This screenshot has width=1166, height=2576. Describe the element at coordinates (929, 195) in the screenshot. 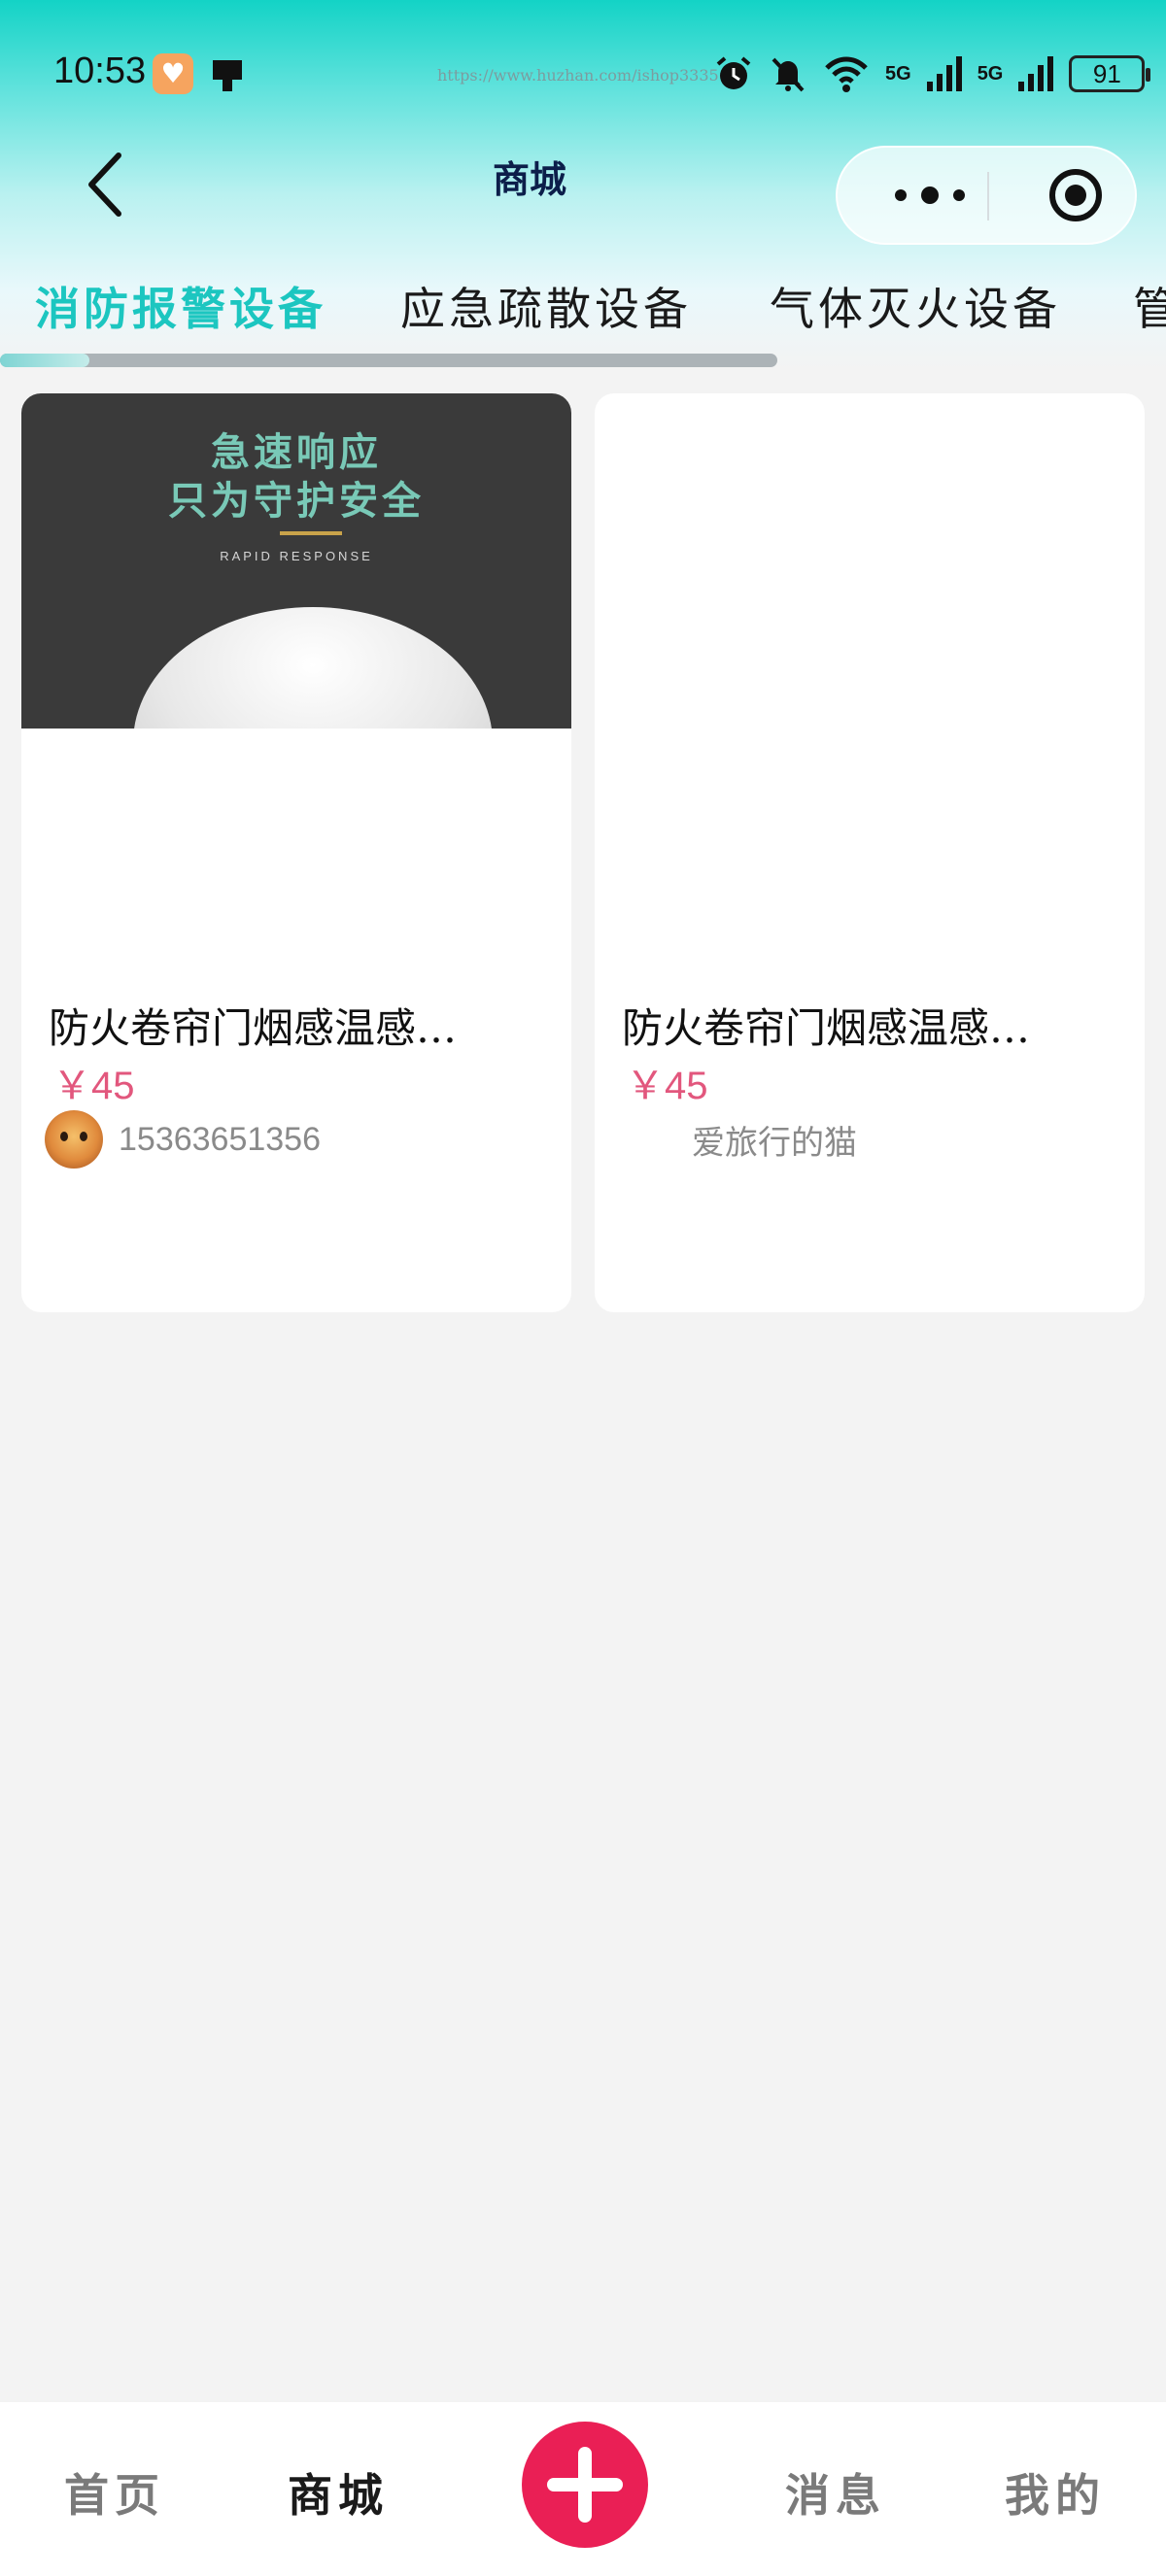

I see `more-button` at that location.